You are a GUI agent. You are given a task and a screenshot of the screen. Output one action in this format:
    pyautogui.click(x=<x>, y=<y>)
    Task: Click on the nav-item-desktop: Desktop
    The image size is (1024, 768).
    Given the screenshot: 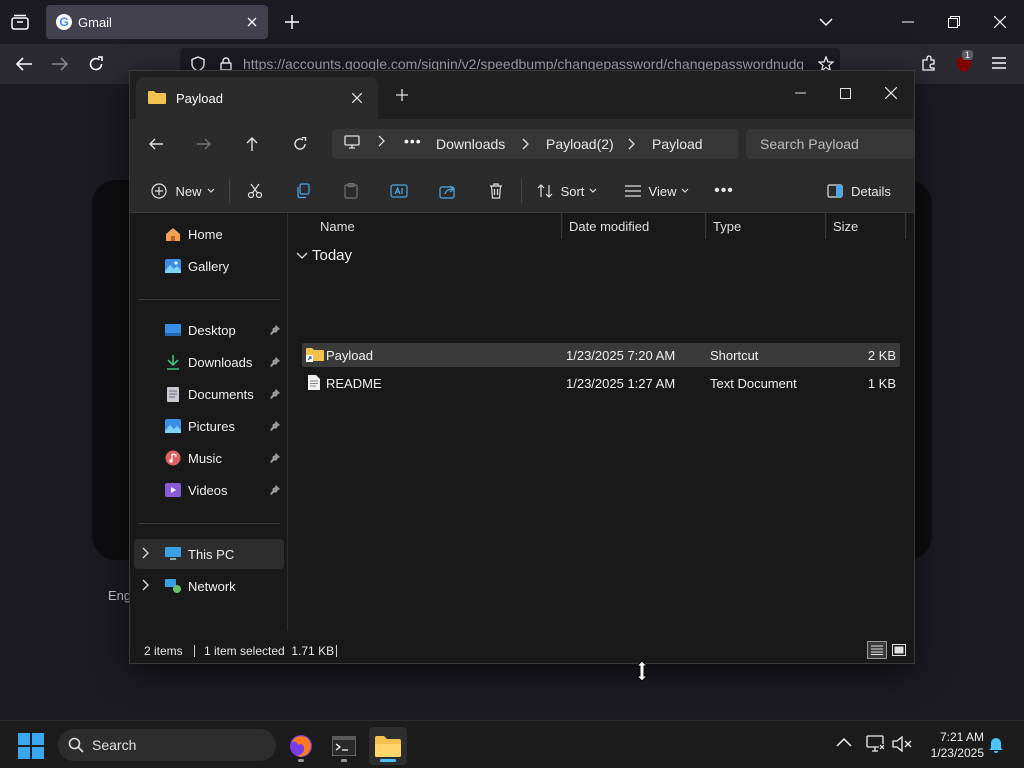 What is the action you would take?
    pyautogui.click(x=209, y=330)
    